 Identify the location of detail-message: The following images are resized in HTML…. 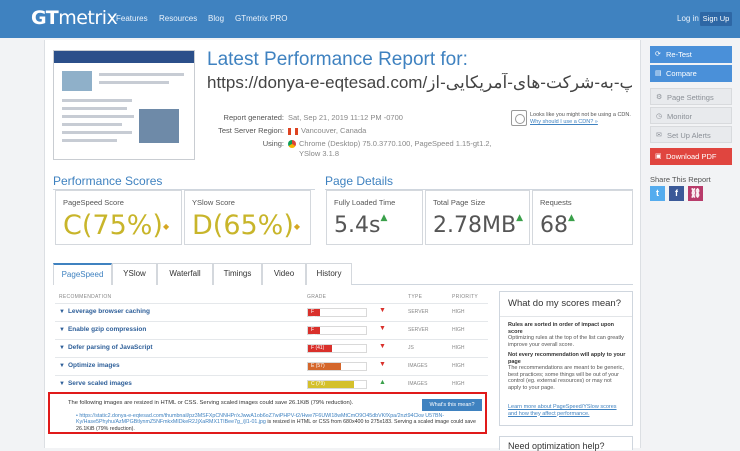
(211, 403).